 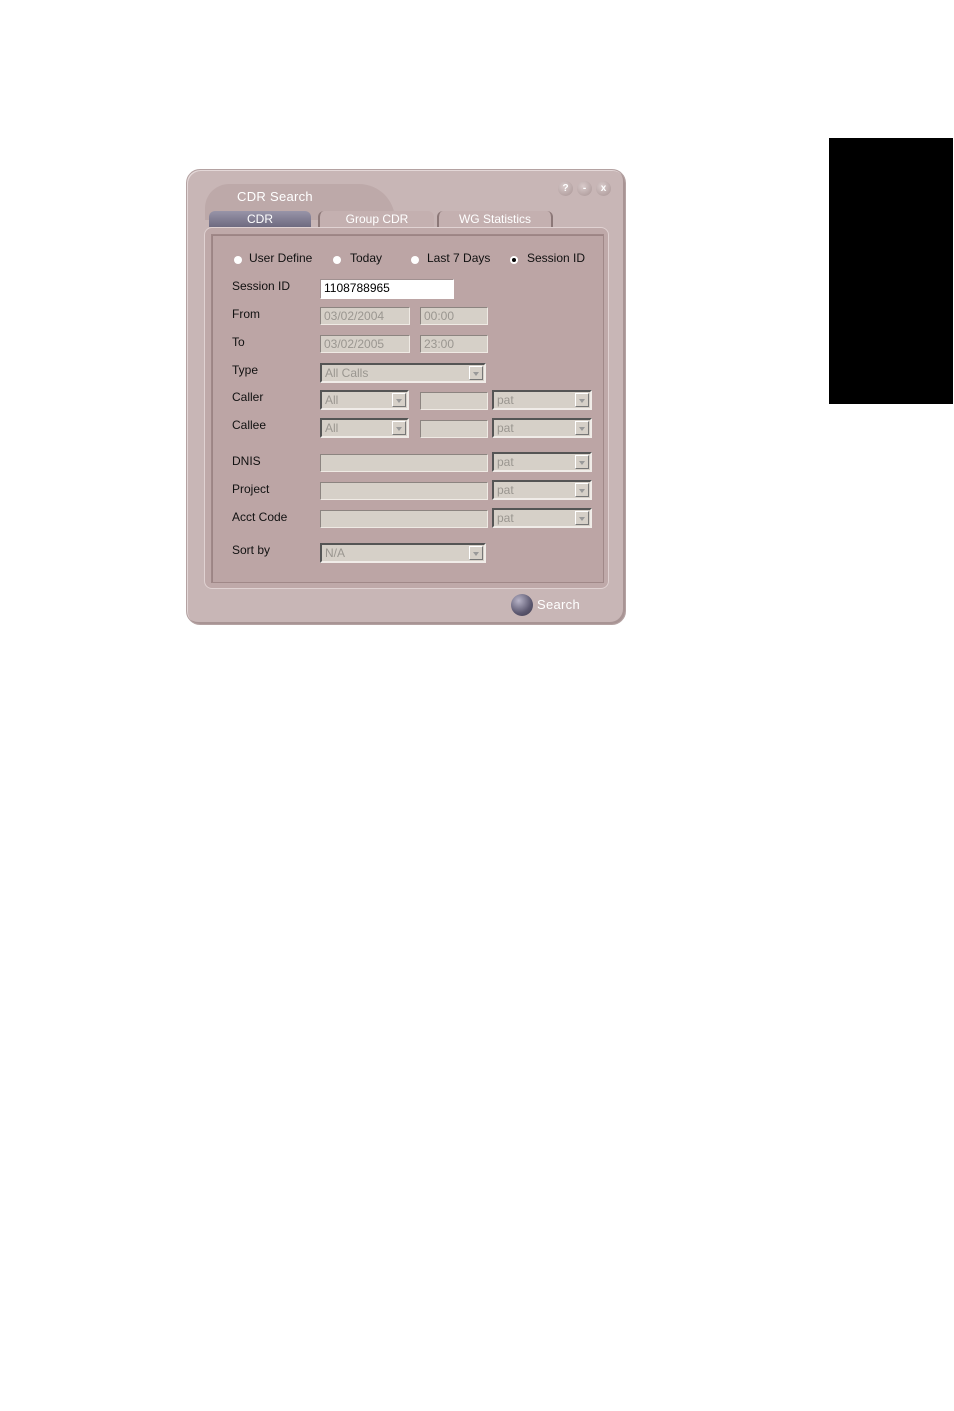 I want to click on from-date-input: 03/02/2004, so click(x=365, y=316).